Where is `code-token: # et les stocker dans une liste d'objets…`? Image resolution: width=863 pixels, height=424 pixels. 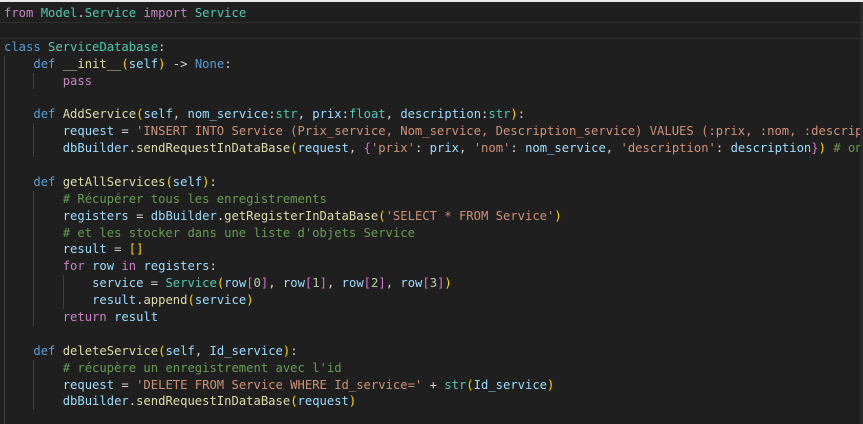
code-token: # et les stocker dans une liste d'objets… is located at coordinates (238, 232).